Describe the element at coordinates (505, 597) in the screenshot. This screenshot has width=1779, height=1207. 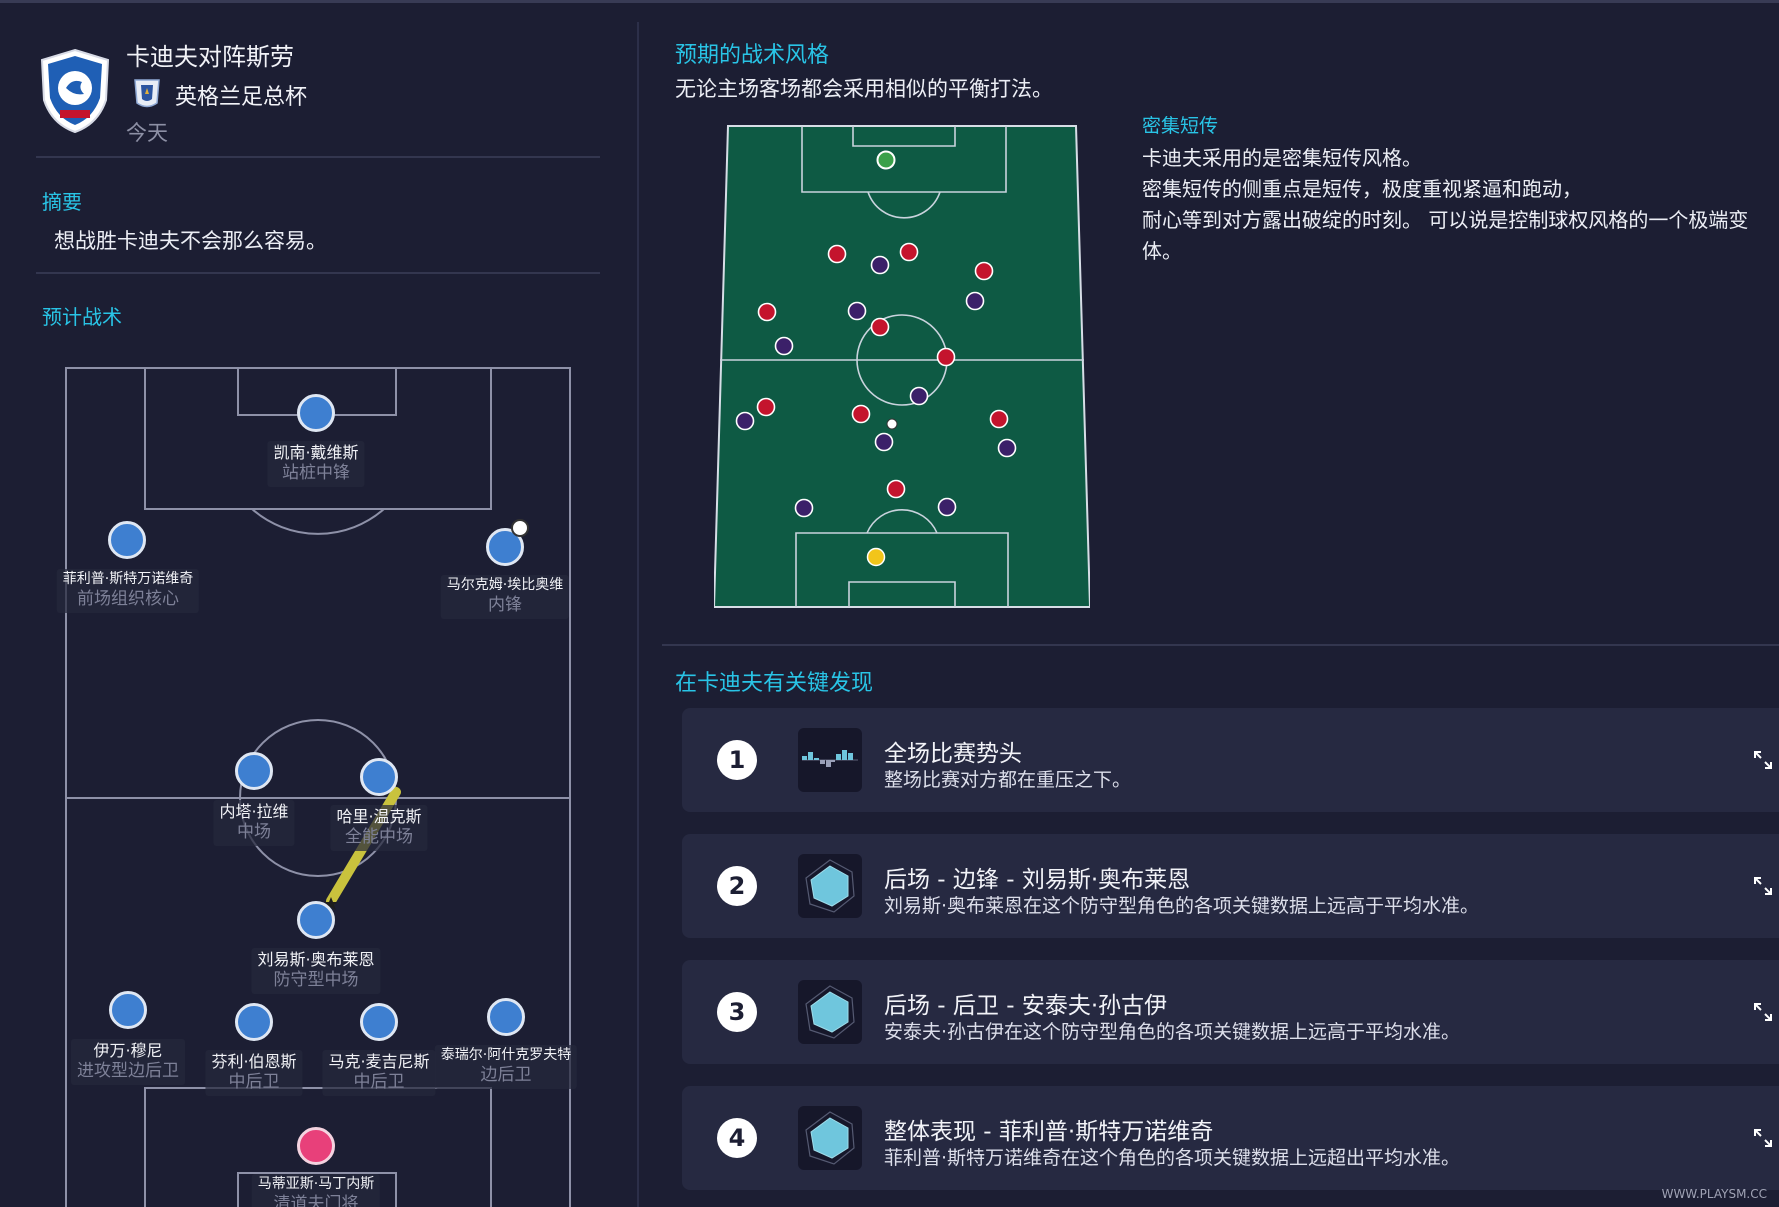
I see `player-label: 马尔克姆·埃比奥维 内锋` at that location.